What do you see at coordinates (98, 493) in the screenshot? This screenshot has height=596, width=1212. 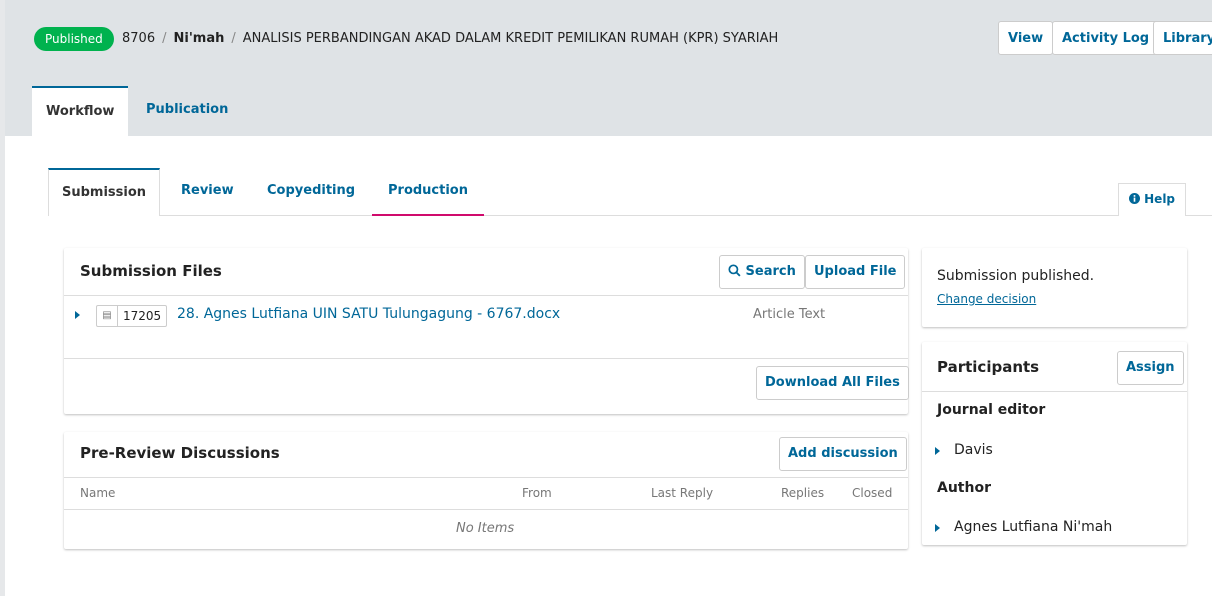 I see `column-name: Name` at bounding box center [98, 493].